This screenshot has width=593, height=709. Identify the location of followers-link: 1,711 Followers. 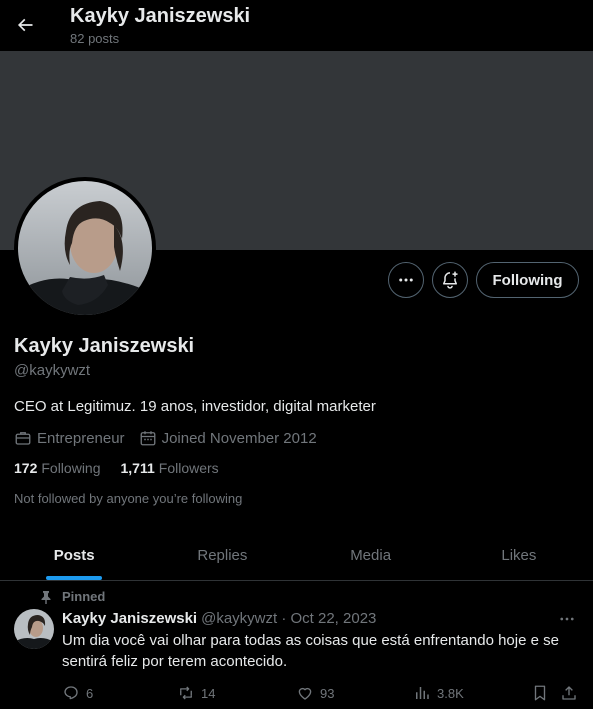
(170, 468).